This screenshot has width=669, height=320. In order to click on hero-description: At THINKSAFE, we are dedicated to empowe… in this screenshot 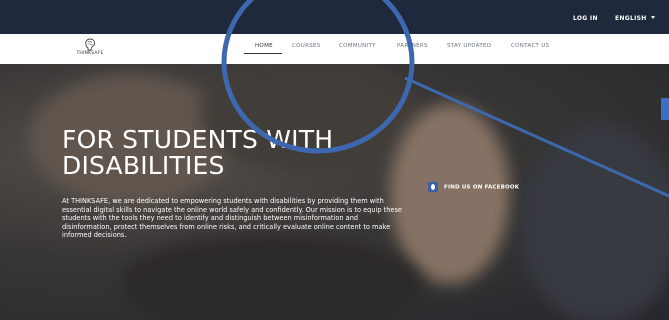, I will do `click(232, 218)`.